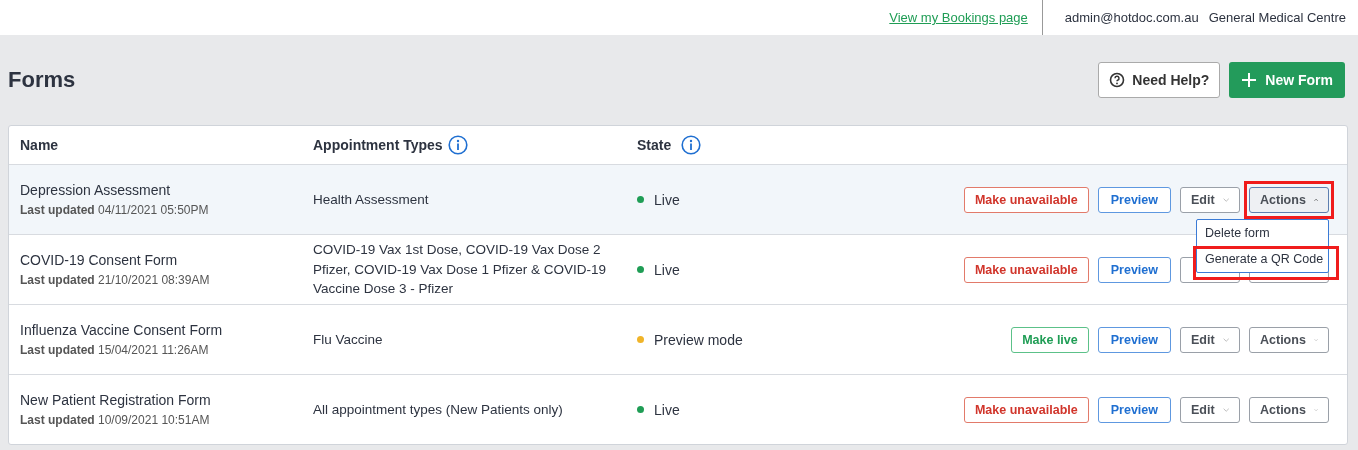  Describe the element at coordinates (378, 145) in the screenshot. I see `column-header: Appointment Types` at that location.